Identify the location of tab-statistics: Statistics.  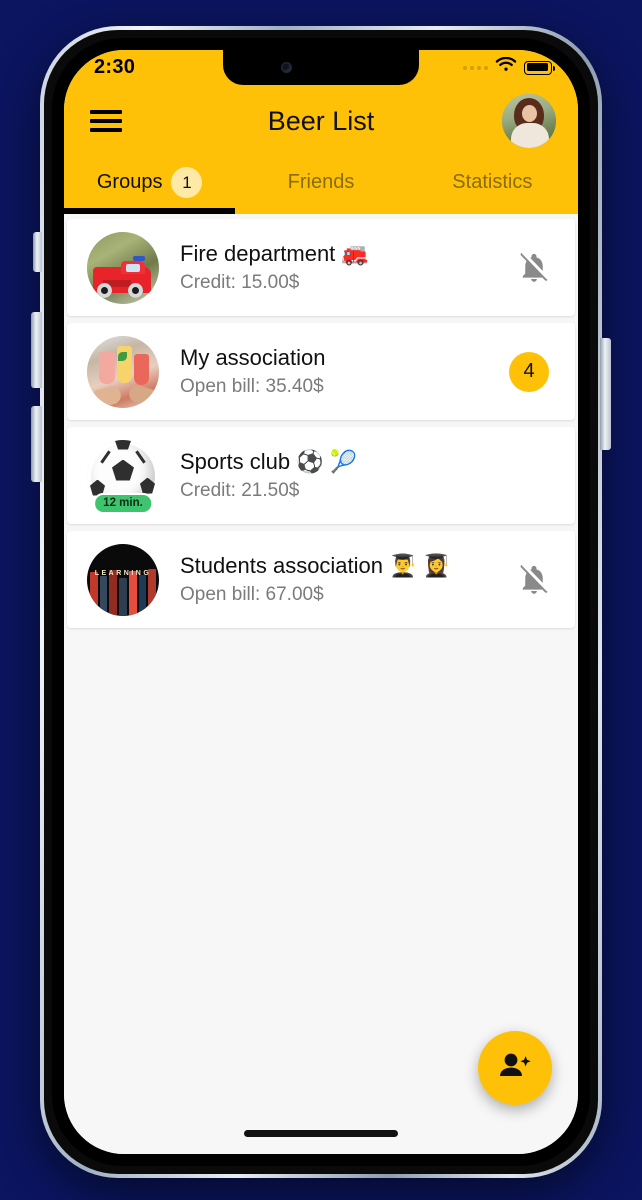
(492, 185).